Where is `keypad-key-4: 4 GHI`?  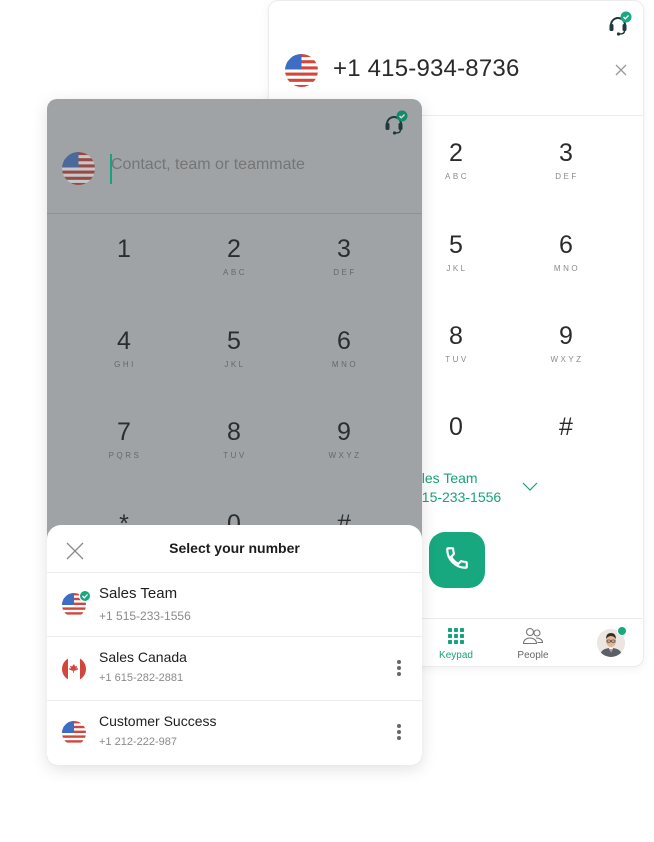
keypad-key-4: 4 GHI is located at coordinates (124, 347).